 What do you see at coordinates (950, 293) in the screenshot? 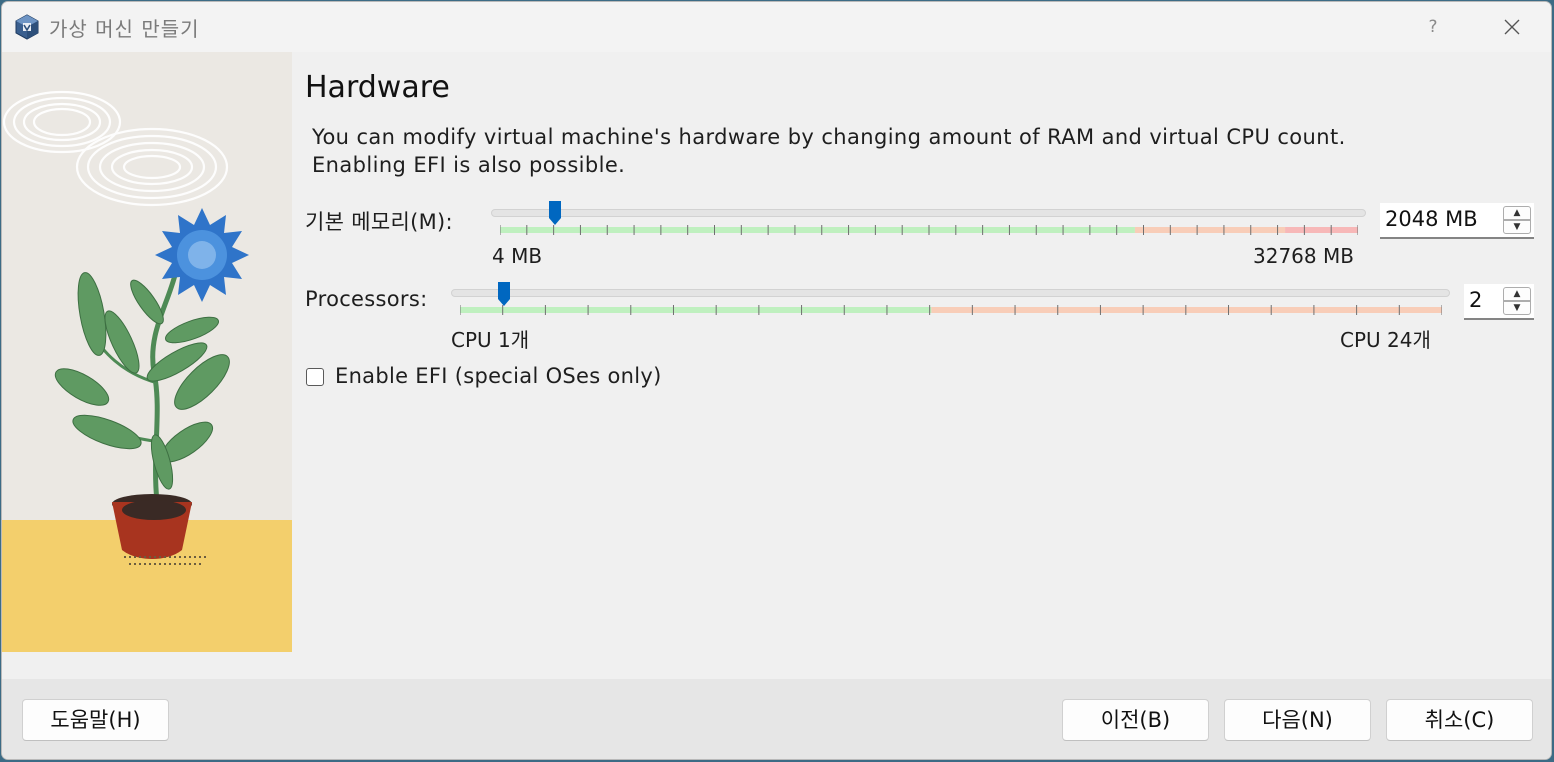
I see `processors-slider` at bounding box center [950, 293].